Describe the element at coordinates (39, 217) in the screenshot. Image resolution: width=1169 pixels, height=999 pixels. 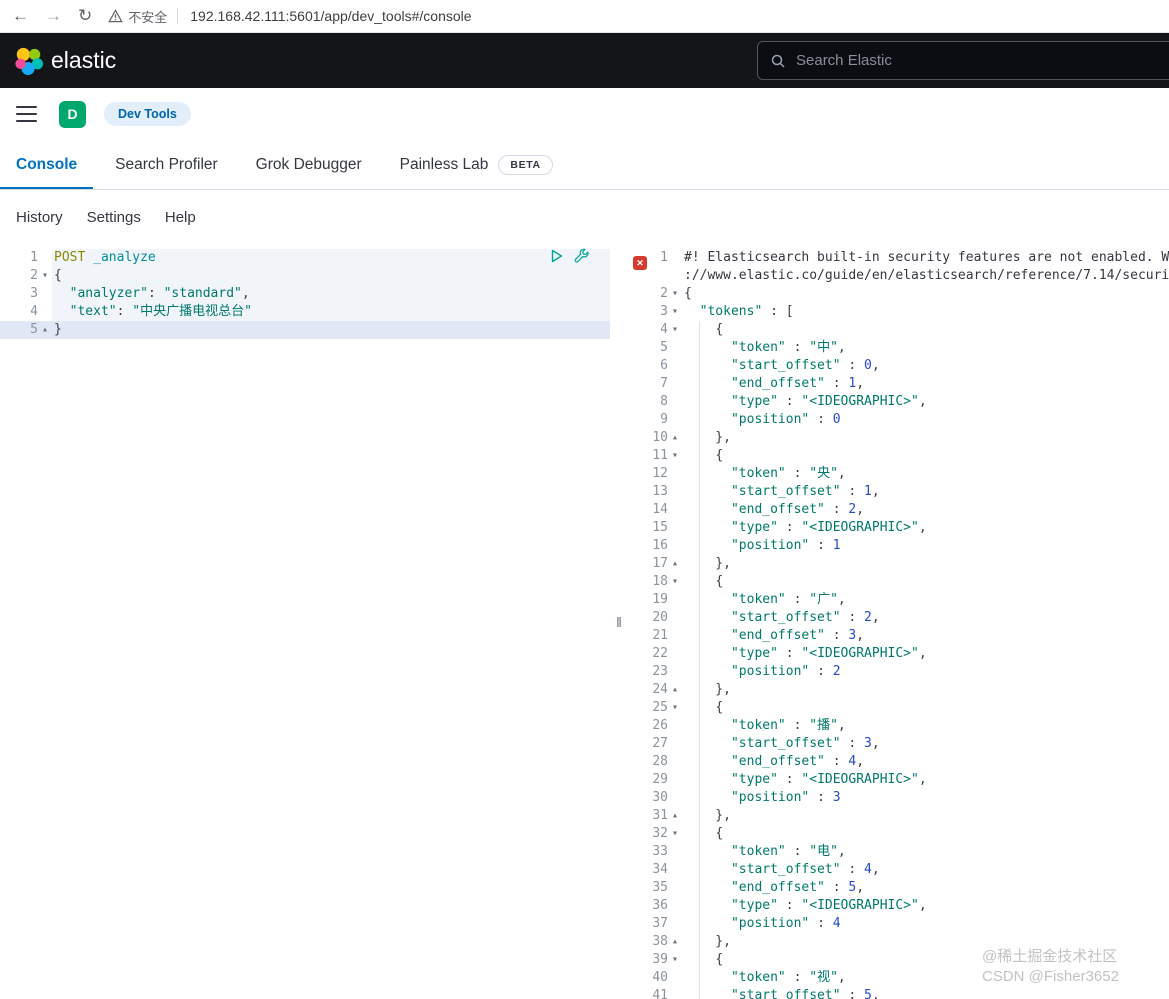
I see `history-button: History` at that location.